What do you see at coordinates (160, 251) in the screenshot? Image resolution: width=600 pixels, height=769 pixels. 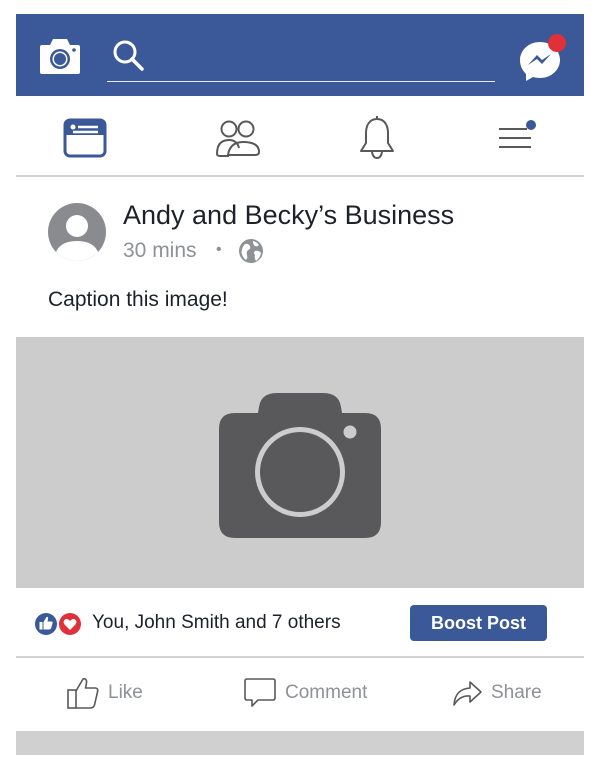 I see `post-timestamp: 30 mins` at bounding box center [160, 251].